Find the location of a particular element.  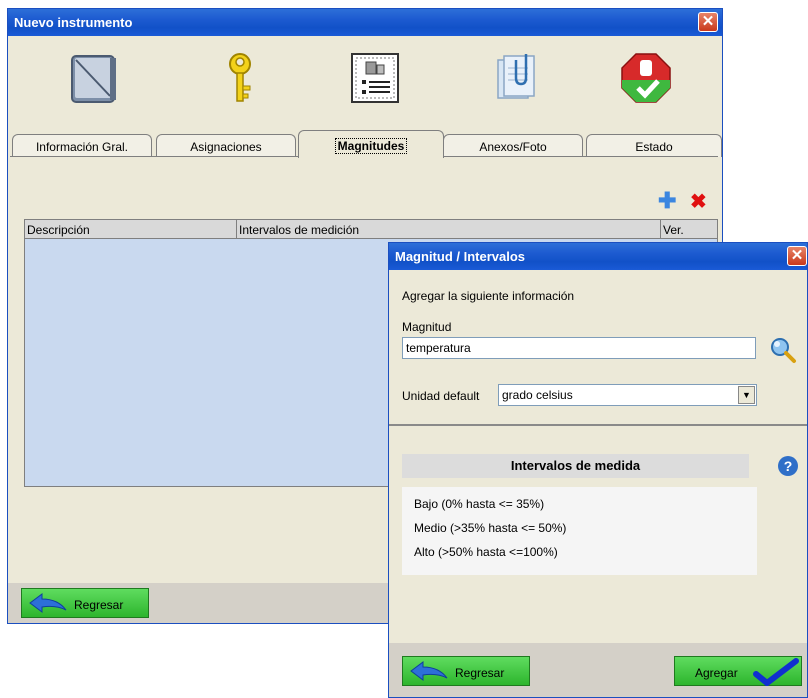

main-close-button: ✕ is located at coordinates (708, 22).